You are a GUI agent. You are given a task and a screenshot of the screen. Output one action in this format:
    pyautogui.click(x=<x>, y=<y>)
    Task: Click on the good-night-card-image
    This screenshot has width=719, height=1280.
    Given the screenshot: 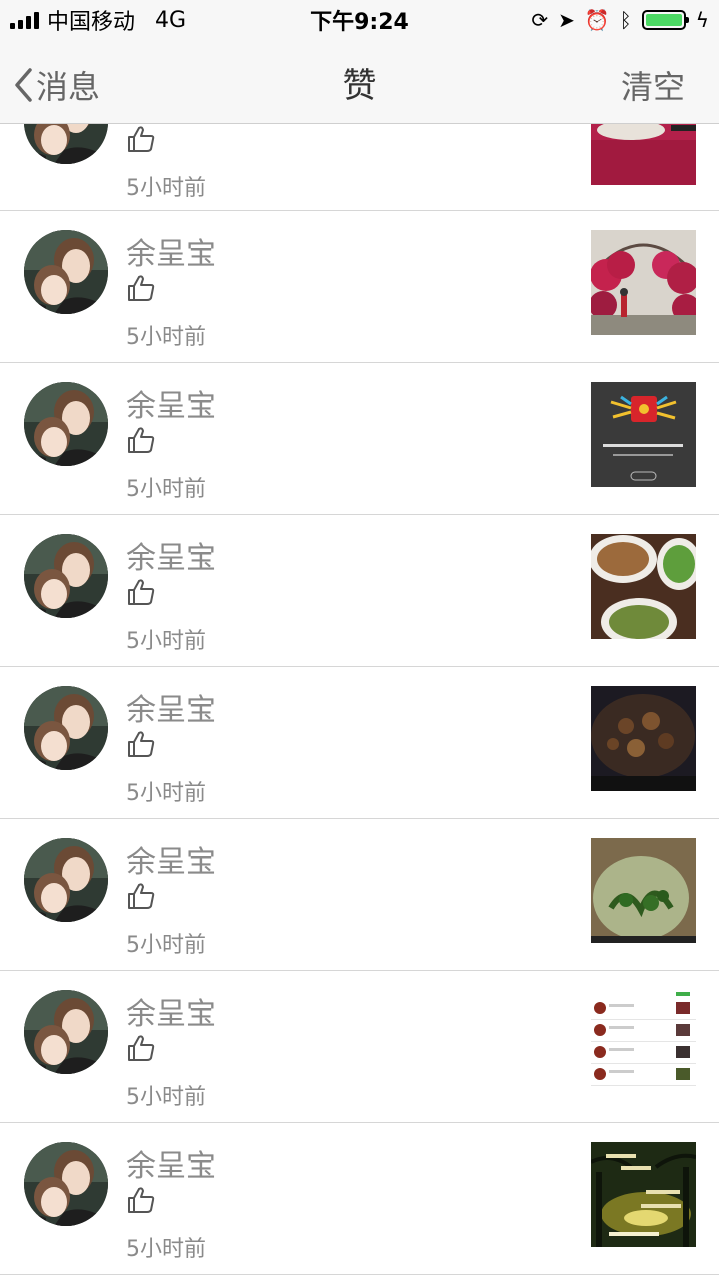 What is the action you would take?
    pyautogui.click(x=643, y=1194)
    